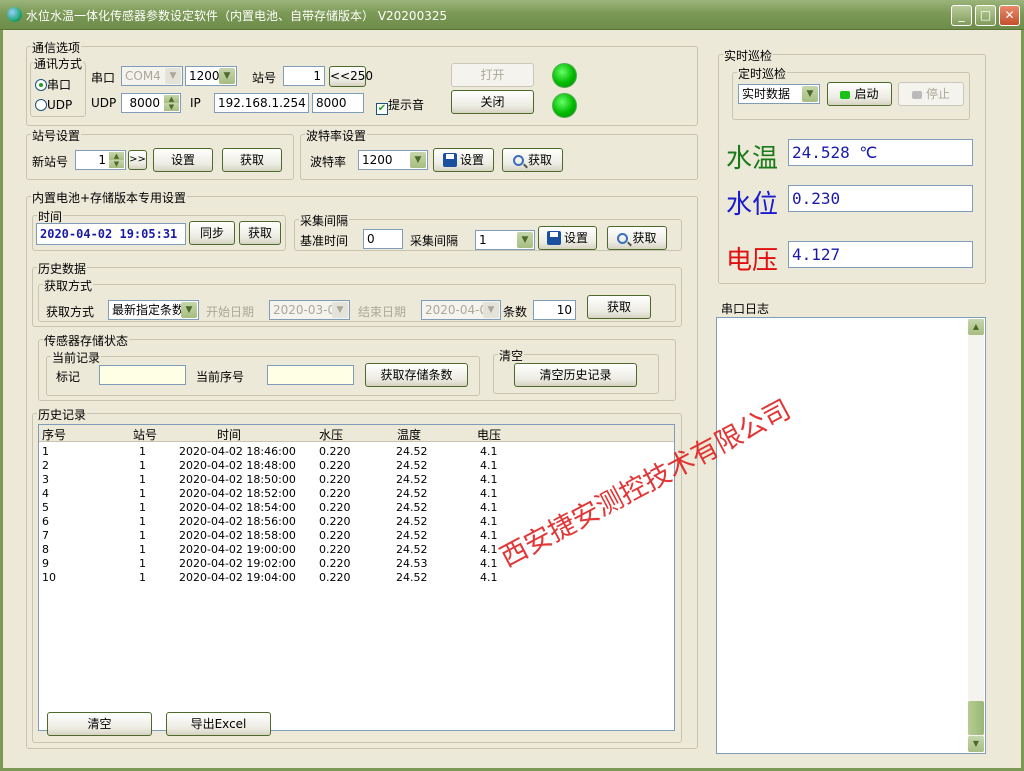 This screenshot has height=771, width=1024. I want to click on export-excel-button: 导出Excel, so click(218, 724).